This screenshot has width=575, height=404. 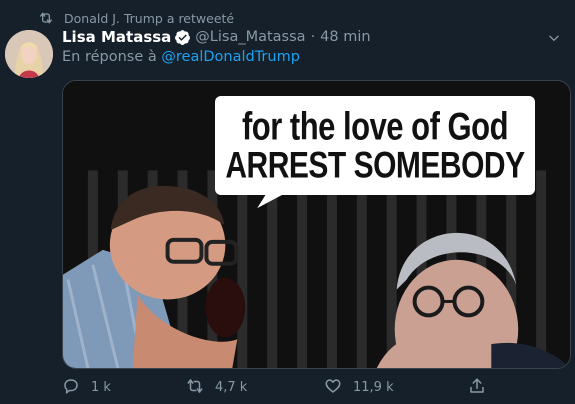 I want to click on like-count: 11,9 k, so click(x=373, y=387).